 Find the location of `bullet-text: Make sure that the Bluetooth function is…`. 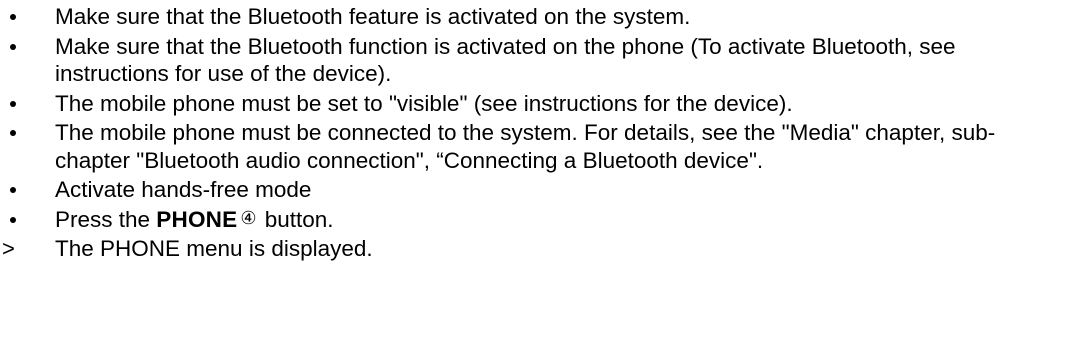

bullet-text: Make sure that the Bluetooth function is… is located at coordinates (505, 60).